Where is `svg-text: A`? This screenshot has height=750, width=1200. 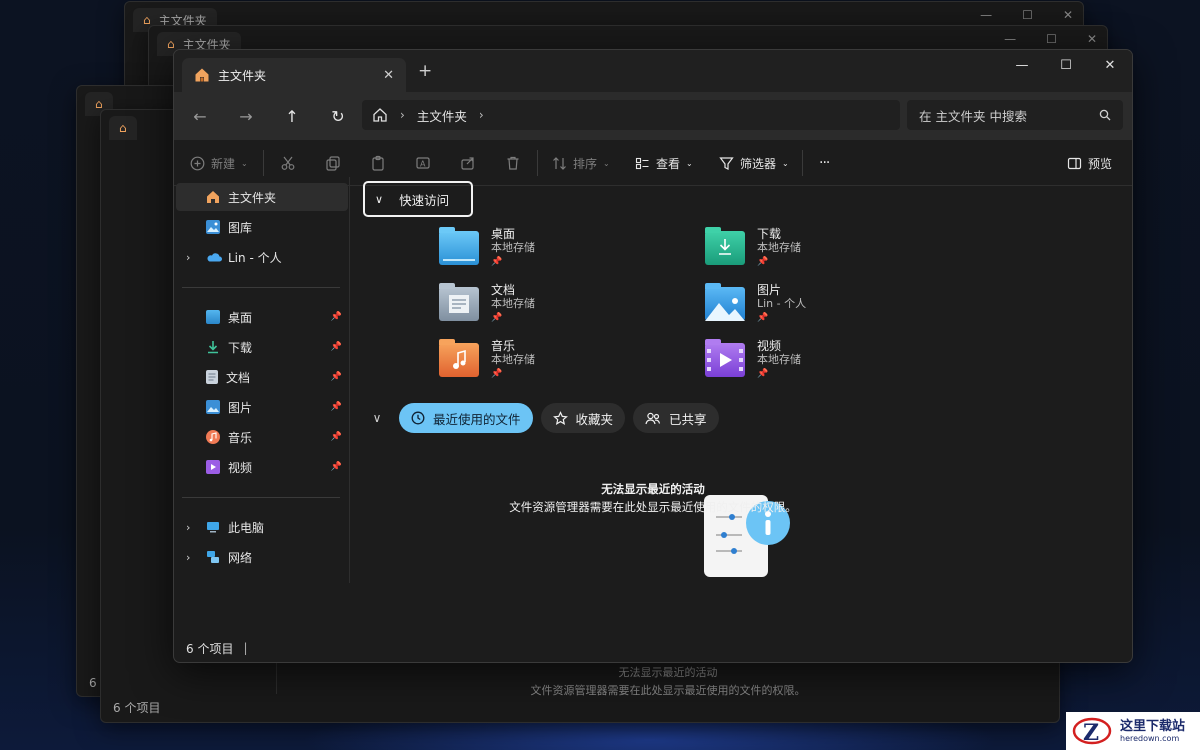 svg-text: A is located at coordinates (423, 164).